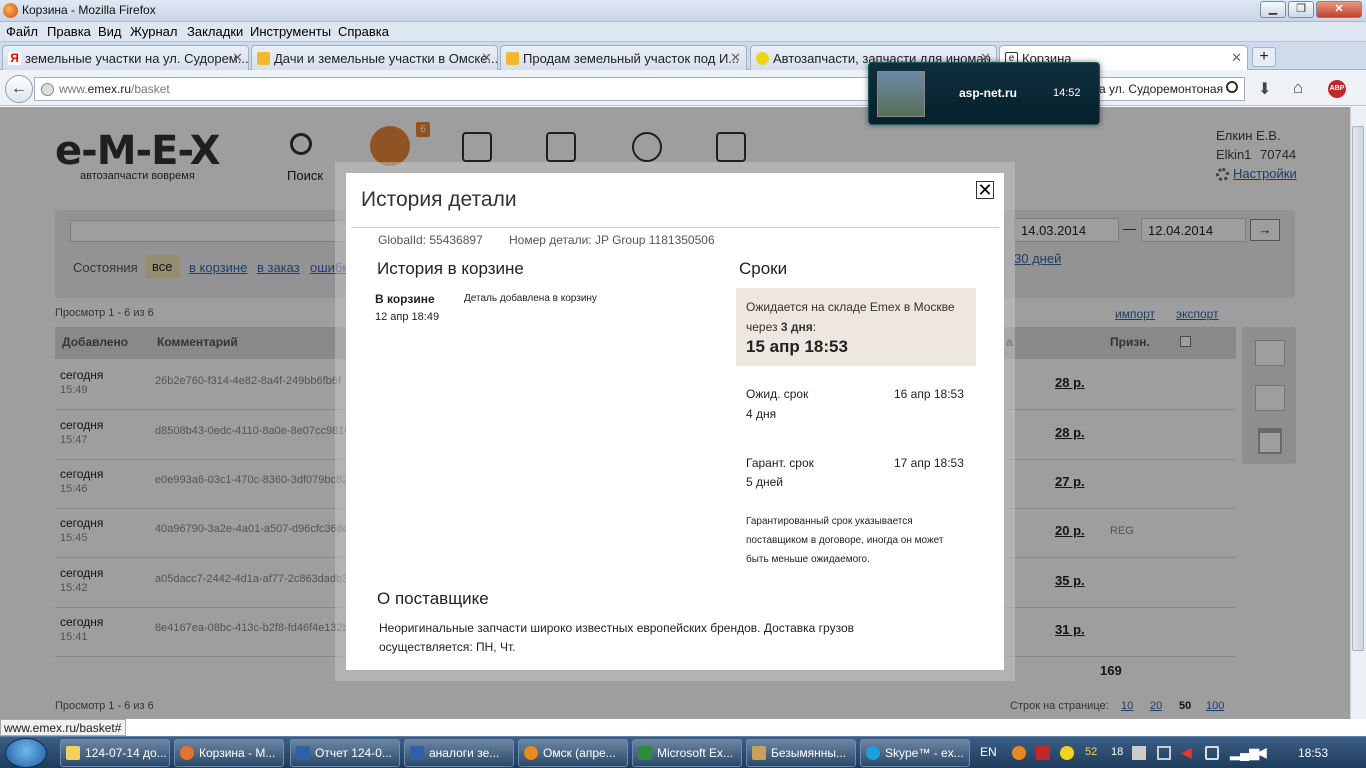 The image size is (1366, 768). What do you see at coordinates (1264, 57) in the screenshot?
I see `new-tab-button: +` at bounding box center [1264, 57].